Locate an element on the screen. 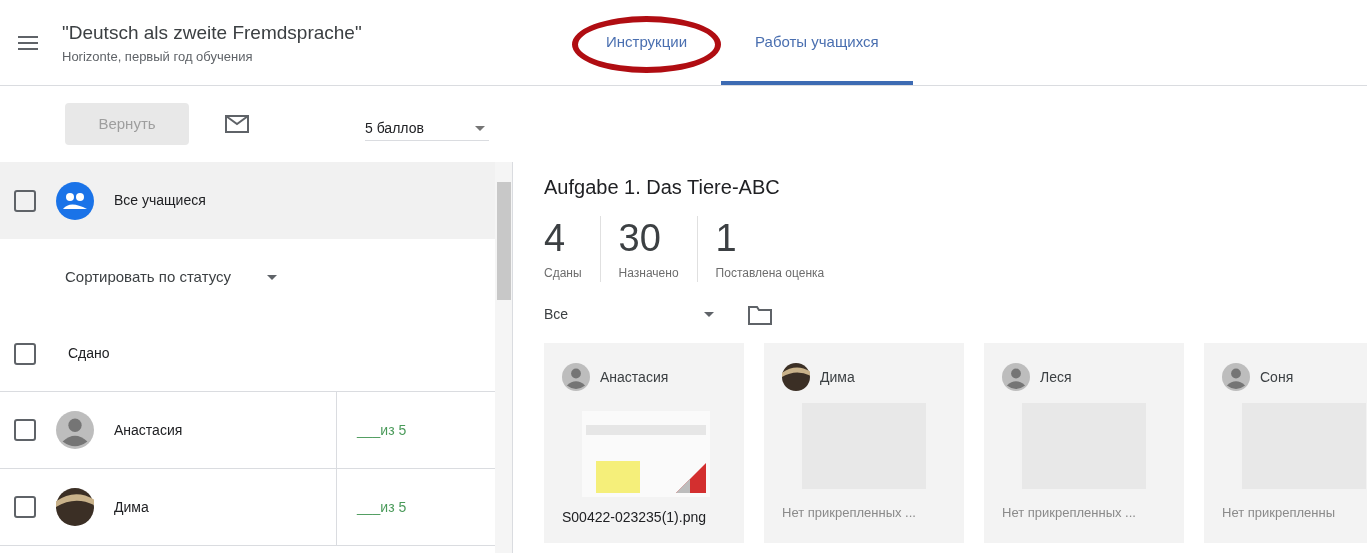 This screenshot has width=1367, height=553. student-name: Соня is located at coordinates (1277, 377).